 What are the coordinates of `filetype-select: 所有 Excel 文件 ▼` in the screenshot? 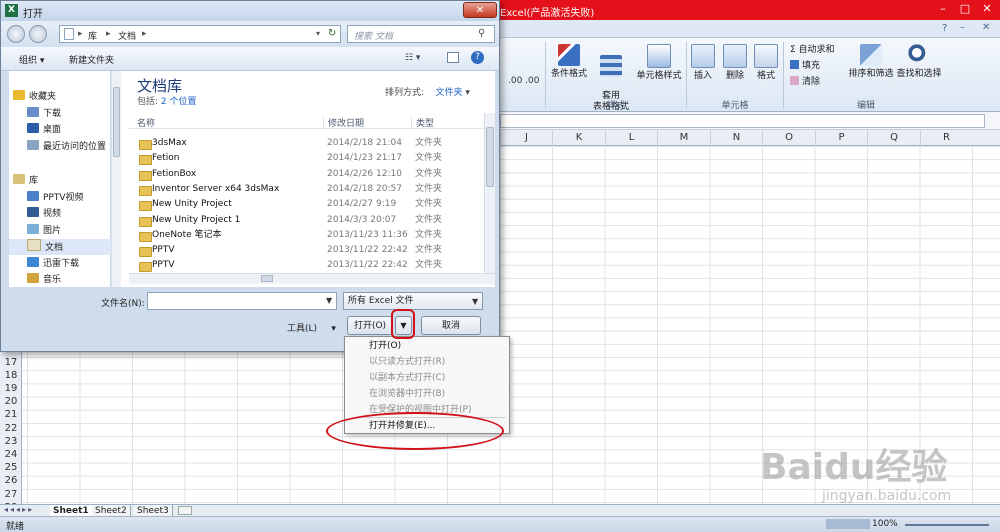 It's located at (413, 301).